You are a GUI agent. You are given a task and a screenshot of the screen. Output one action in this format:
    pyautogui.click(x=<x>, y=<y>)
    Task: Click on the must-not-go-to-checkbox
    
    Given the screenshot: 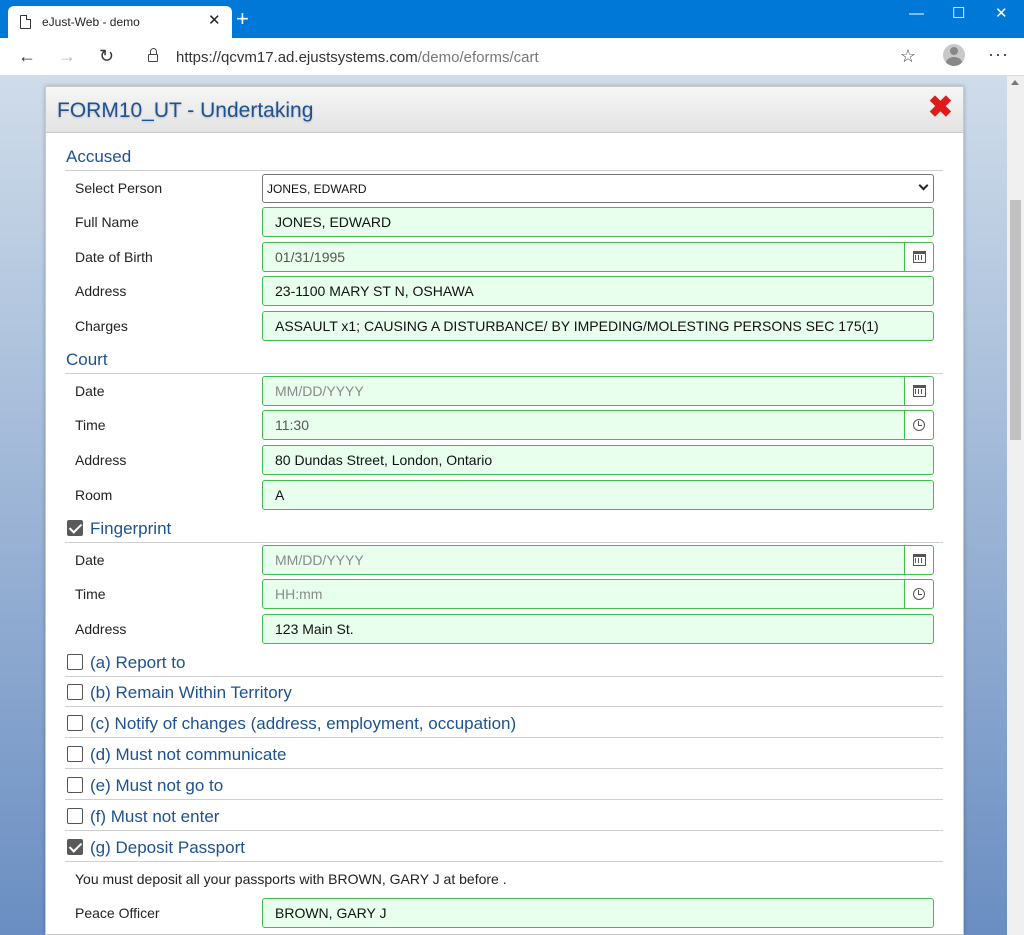 What is the action you would take?
    pyautogui.click(x=75, y=785)
    